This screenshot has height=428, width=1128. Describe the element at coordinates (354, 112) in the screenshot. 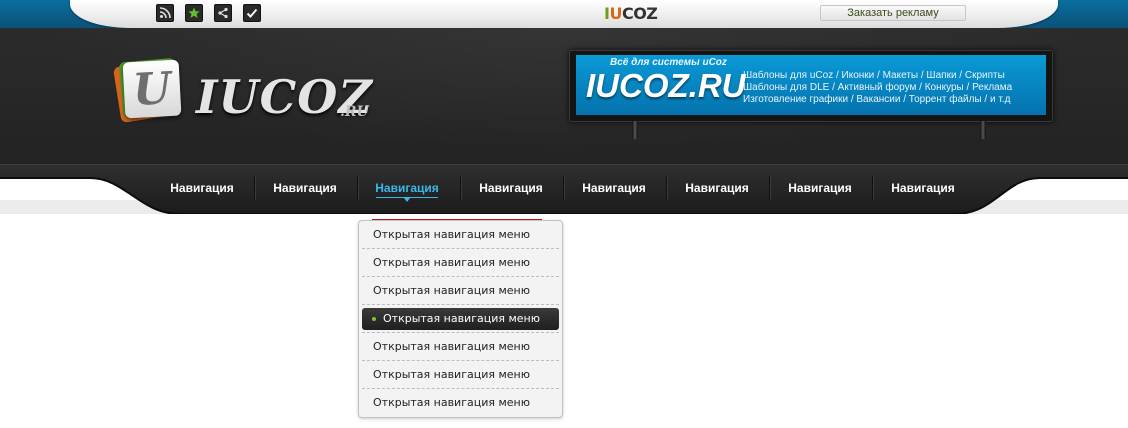

I see `site-logo-suffix: .RU` at that location.